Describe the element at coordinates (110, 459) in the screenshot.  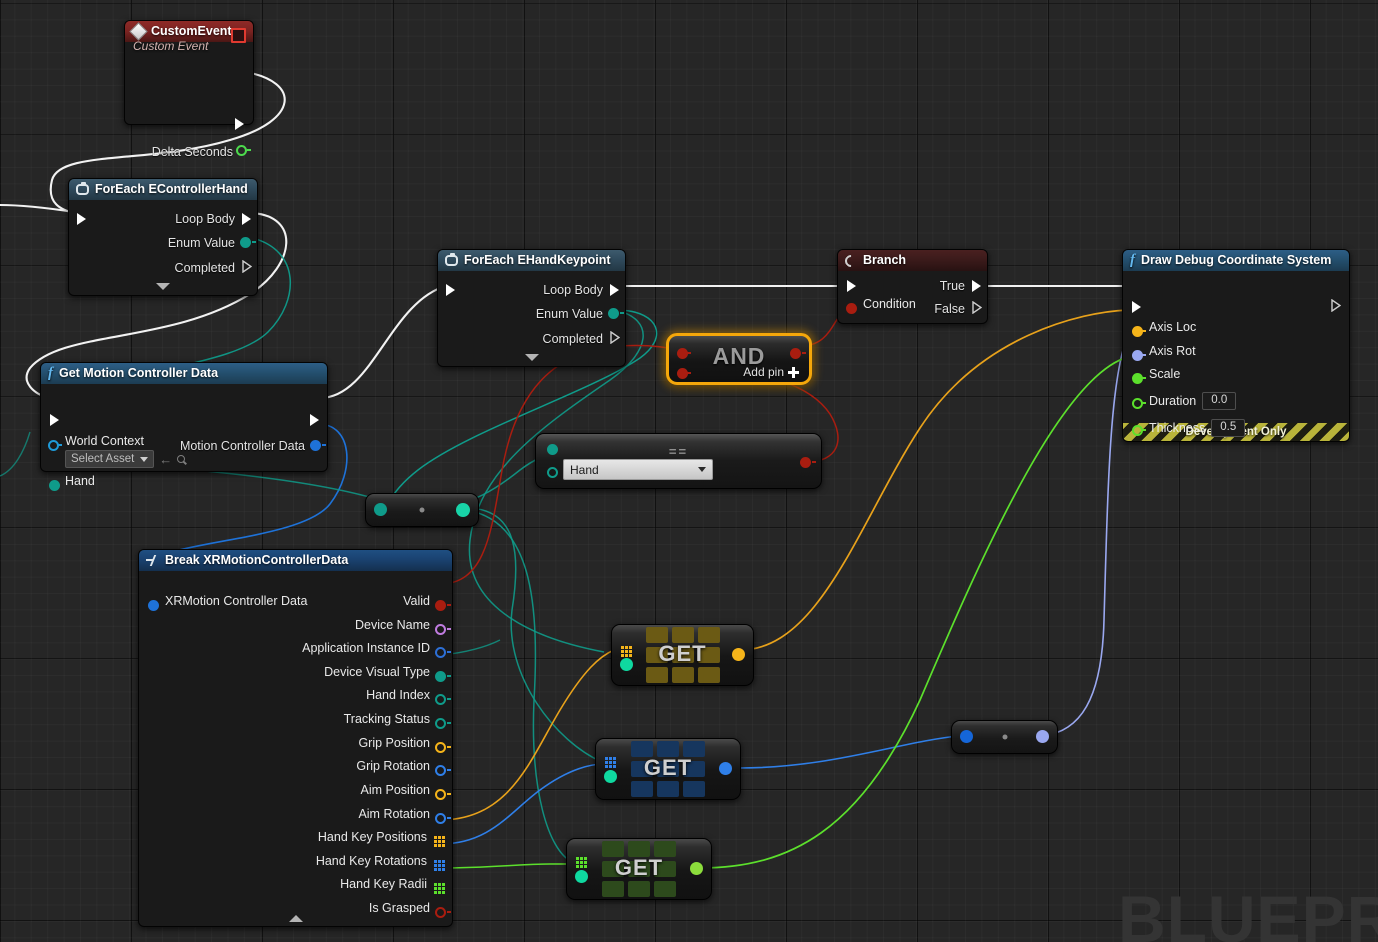
I see `select-asset-dropdown: Select Asset` at that location.